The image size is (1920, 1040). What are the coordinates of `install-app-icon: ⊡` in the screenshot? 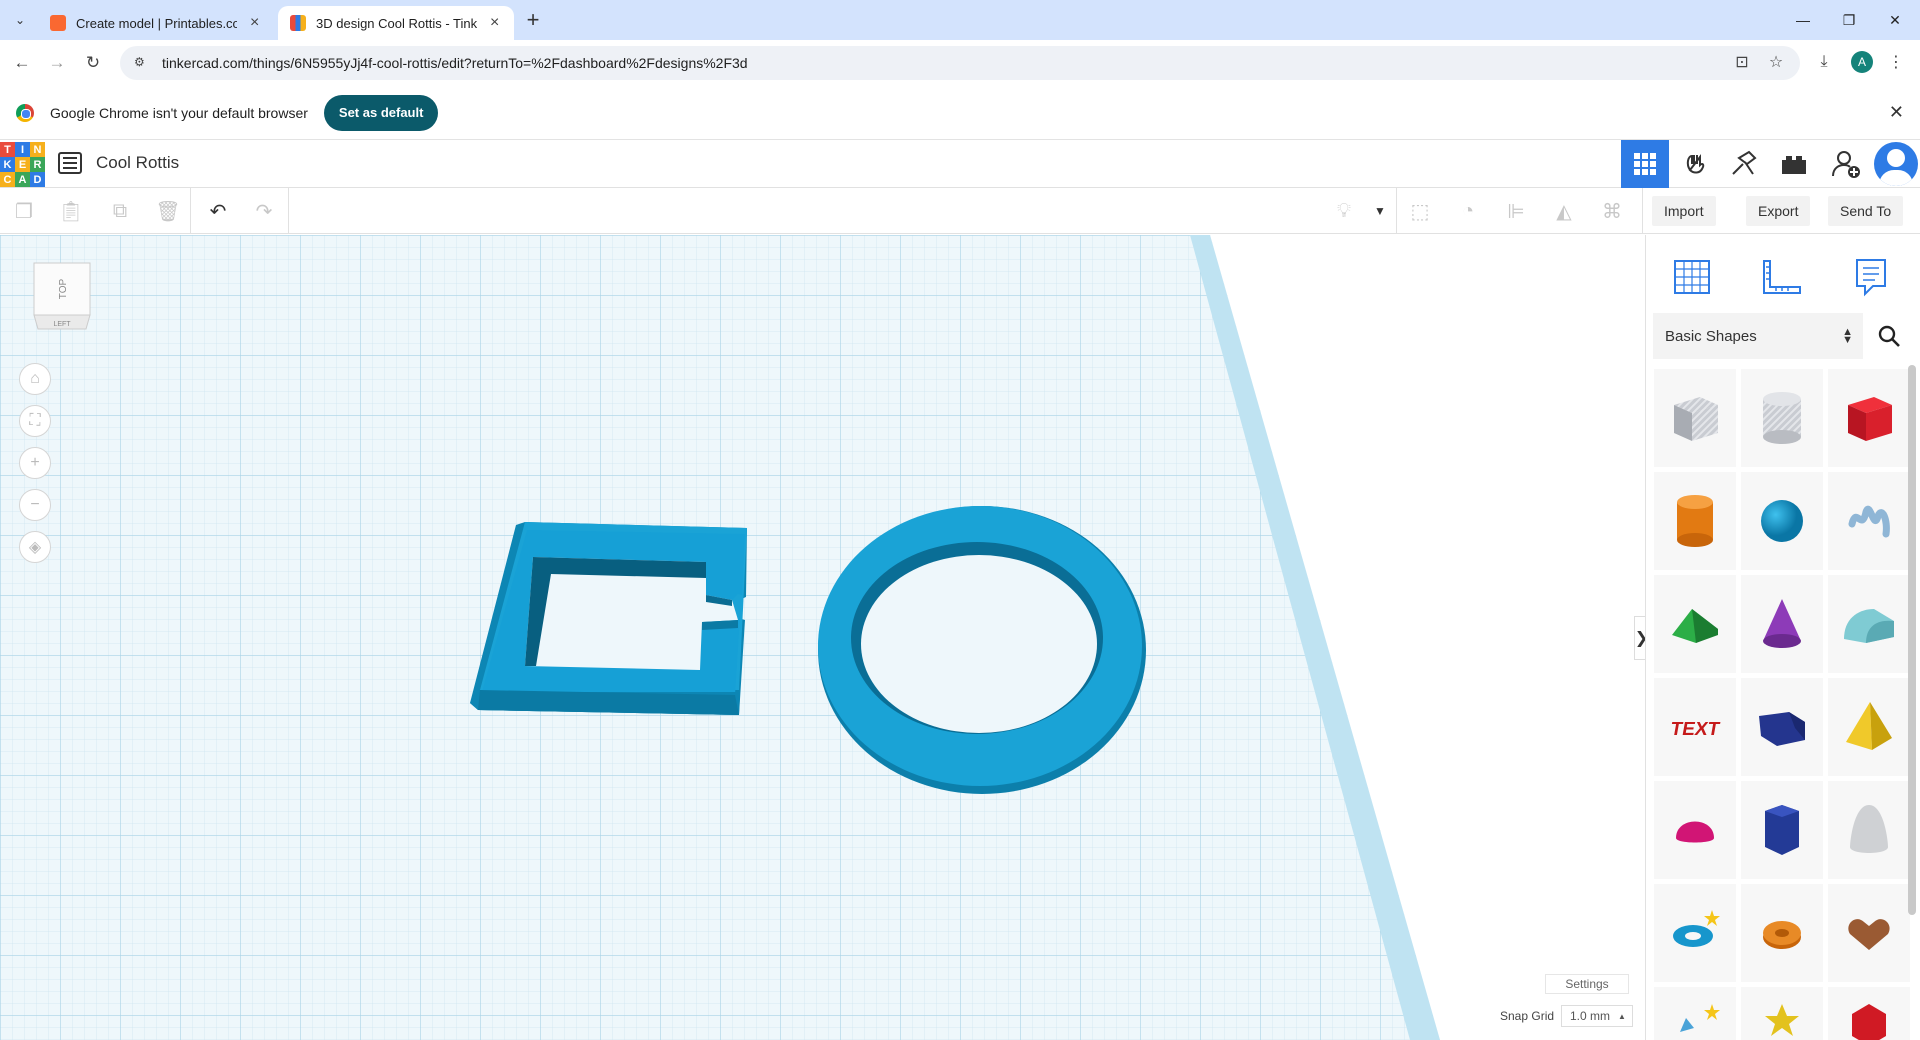 It's located at (1742, 62).